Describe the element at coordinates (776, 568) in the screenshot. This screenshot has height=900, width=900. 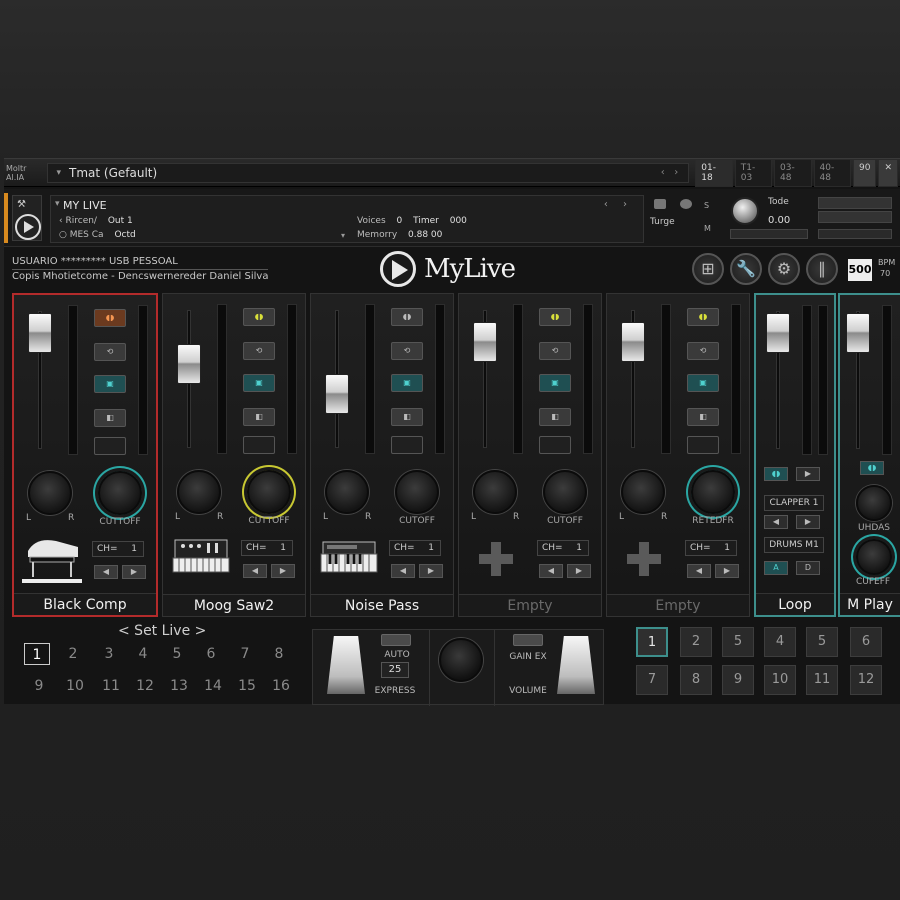
I see `loop-a-button: A` at that location.